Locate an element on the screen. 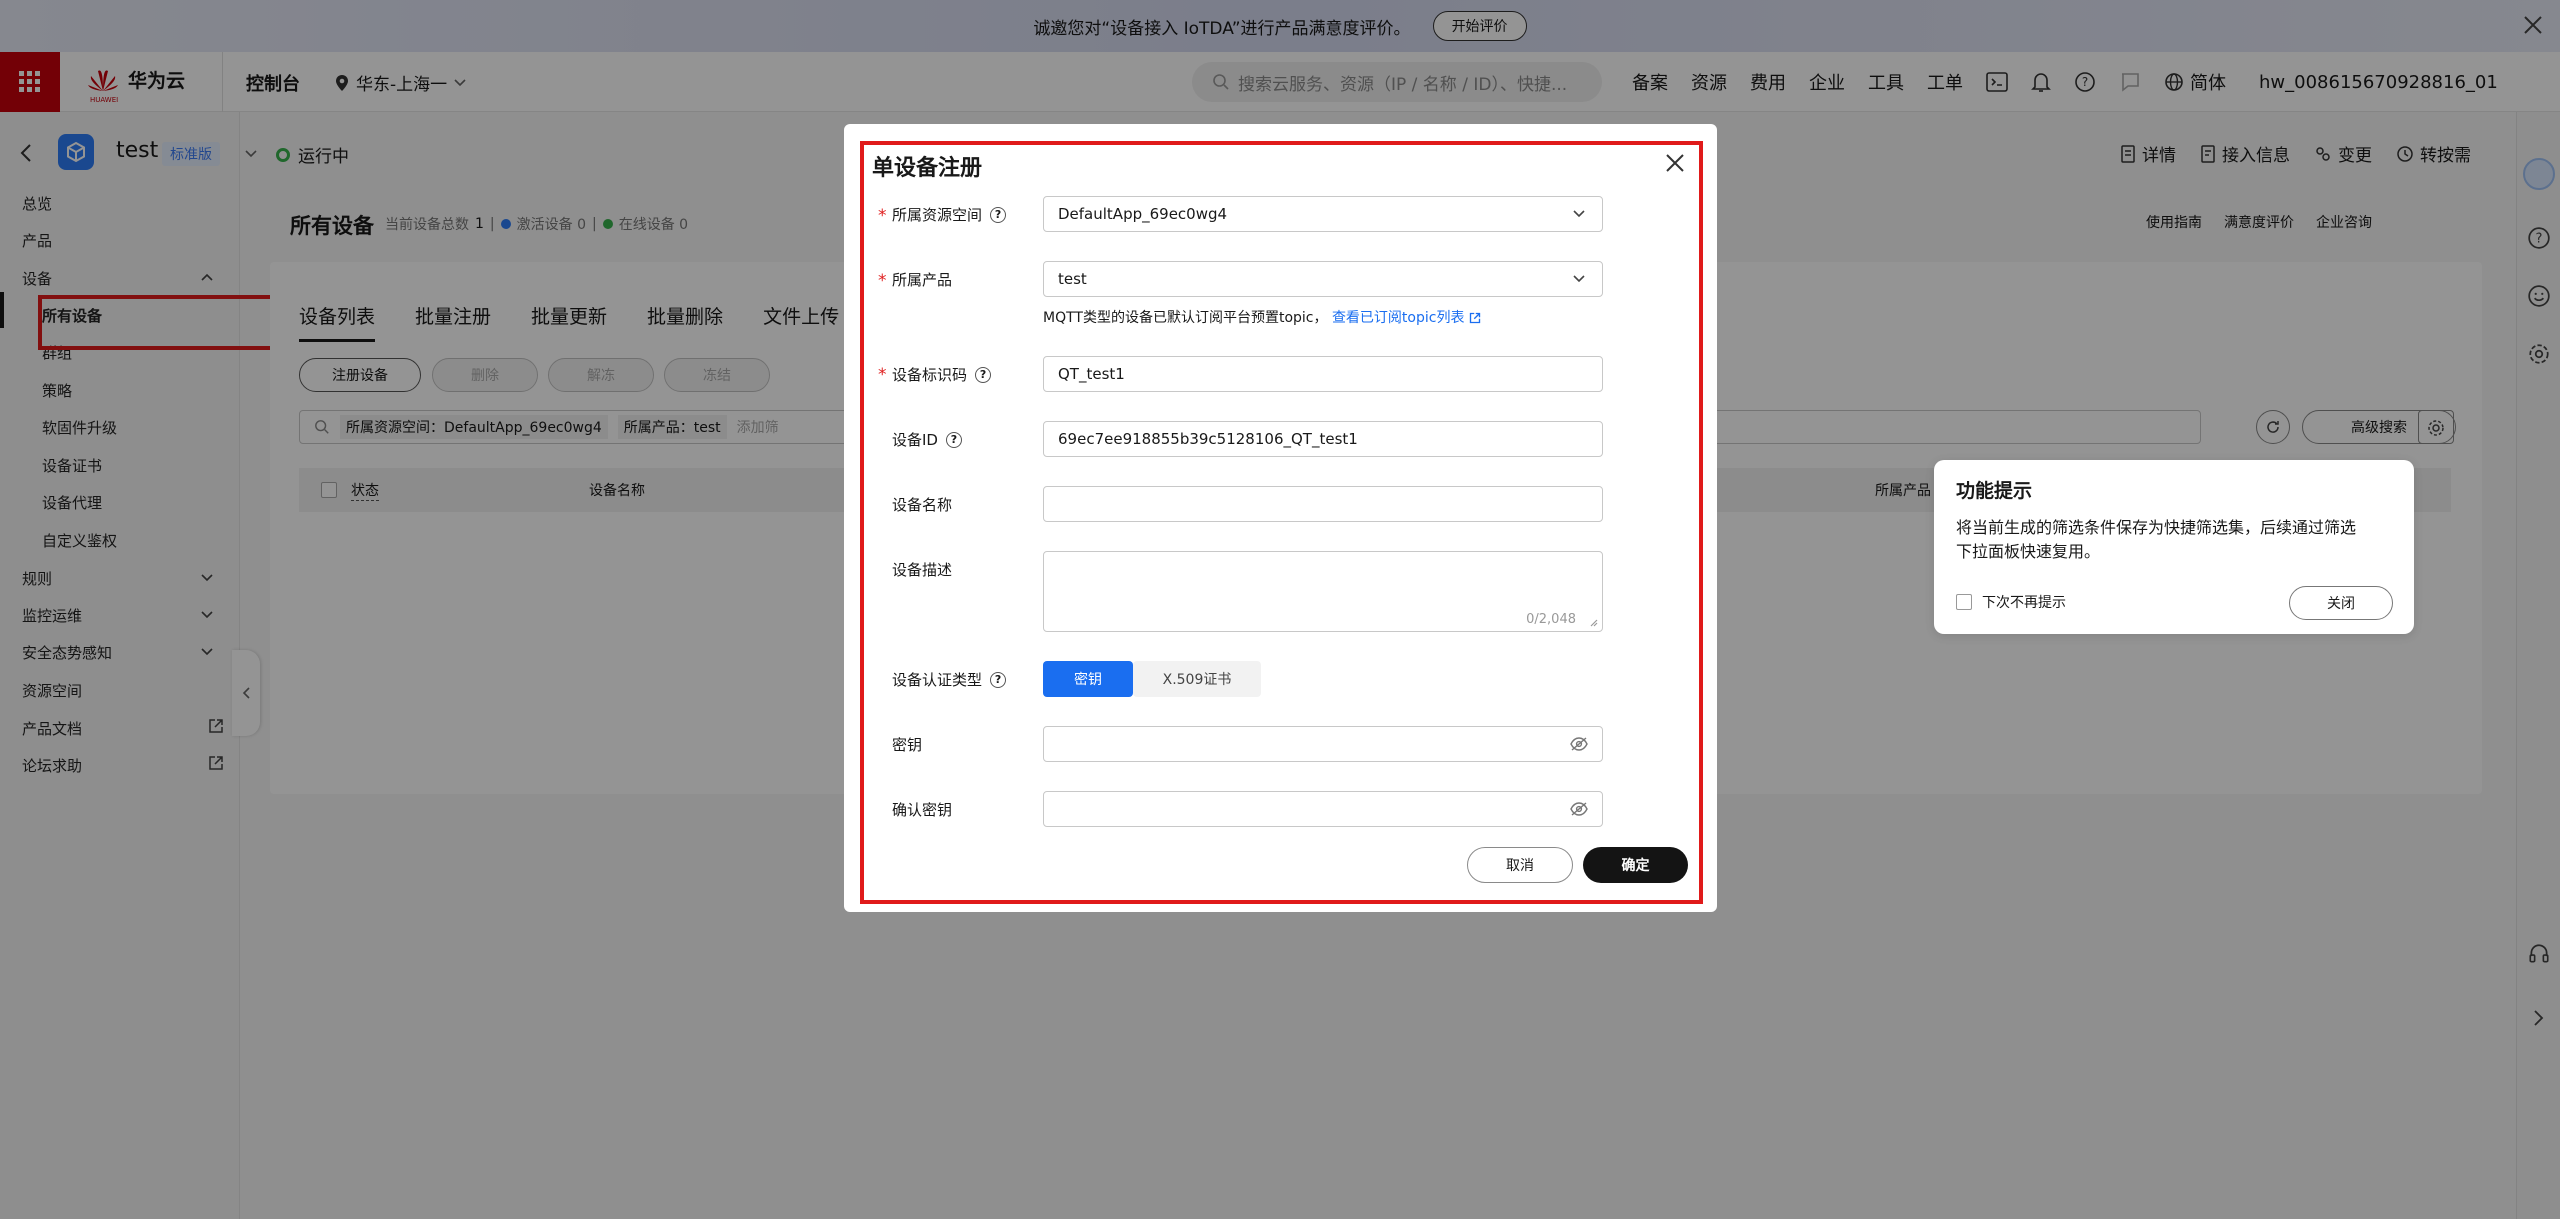 This screenshot has width=2560, height=1219. tip-body-line1: 将当前生成的筛选条件保存为快捷筛选集，后续通过筛选 is located at coordinates (2156, 527).